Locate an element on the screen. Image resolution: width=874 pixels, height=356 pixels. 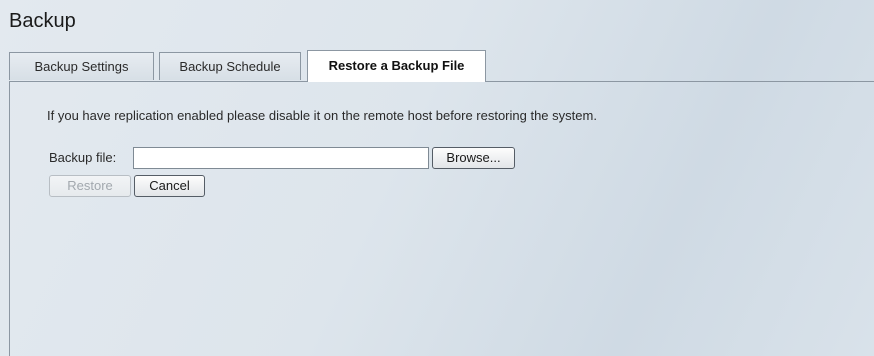
restore-button: Restore is located at coordinates (90, 186).